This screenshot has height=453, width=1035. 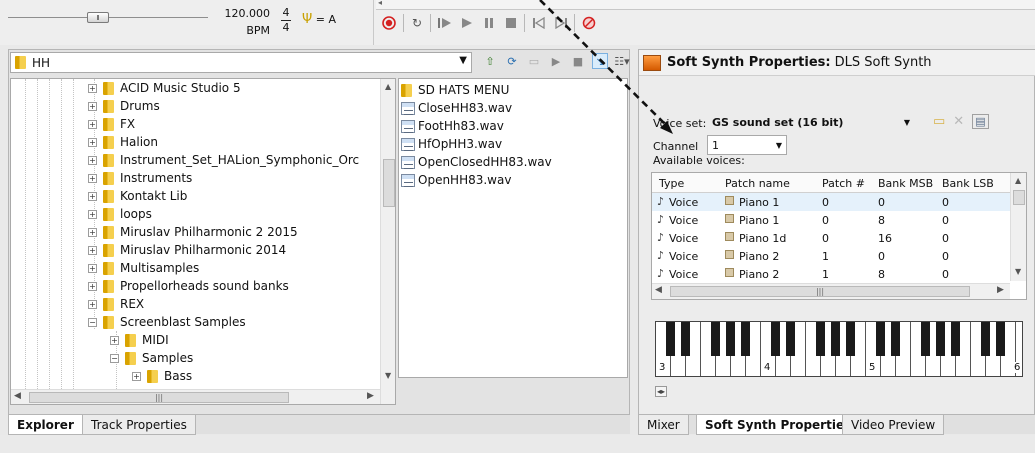 What do you see at coordinates (143, 268) in the screenshot?
I see `tree-item: + Multisamples` at bounding box center [143, 268].